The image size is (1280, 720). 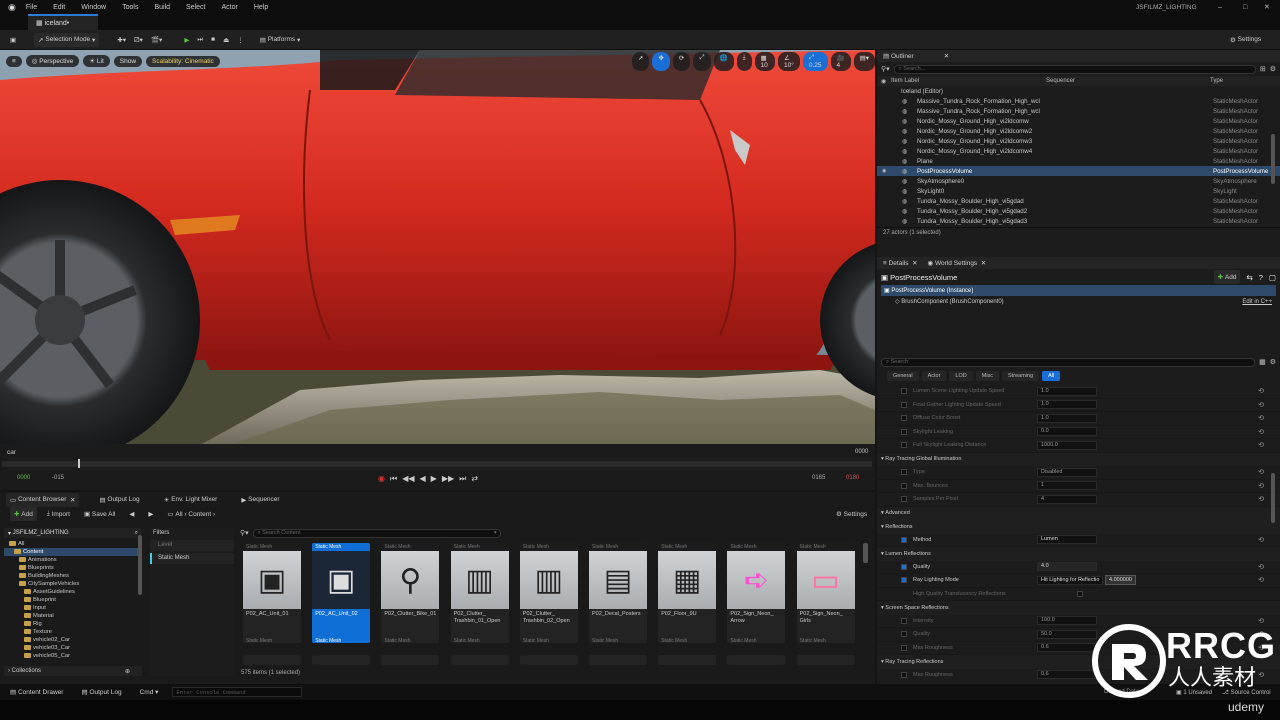 I want to click on asset-scrollbar, so click(x=865, y=553).